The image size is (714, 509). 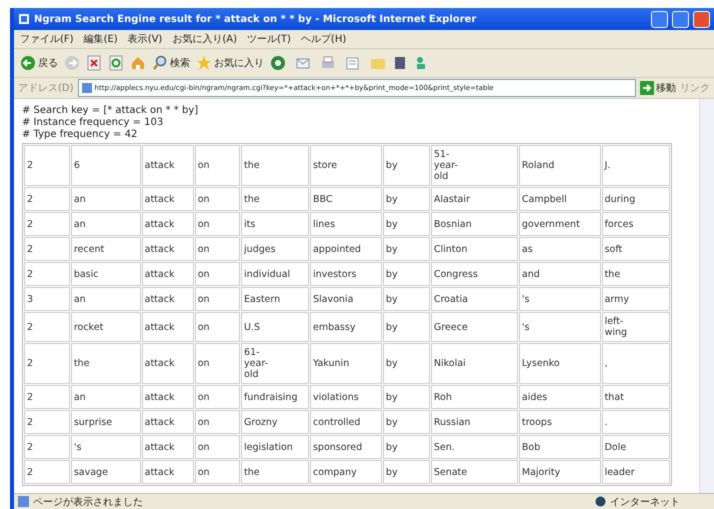 I want to click on table-cell: soft, so click(x=636, y=249).